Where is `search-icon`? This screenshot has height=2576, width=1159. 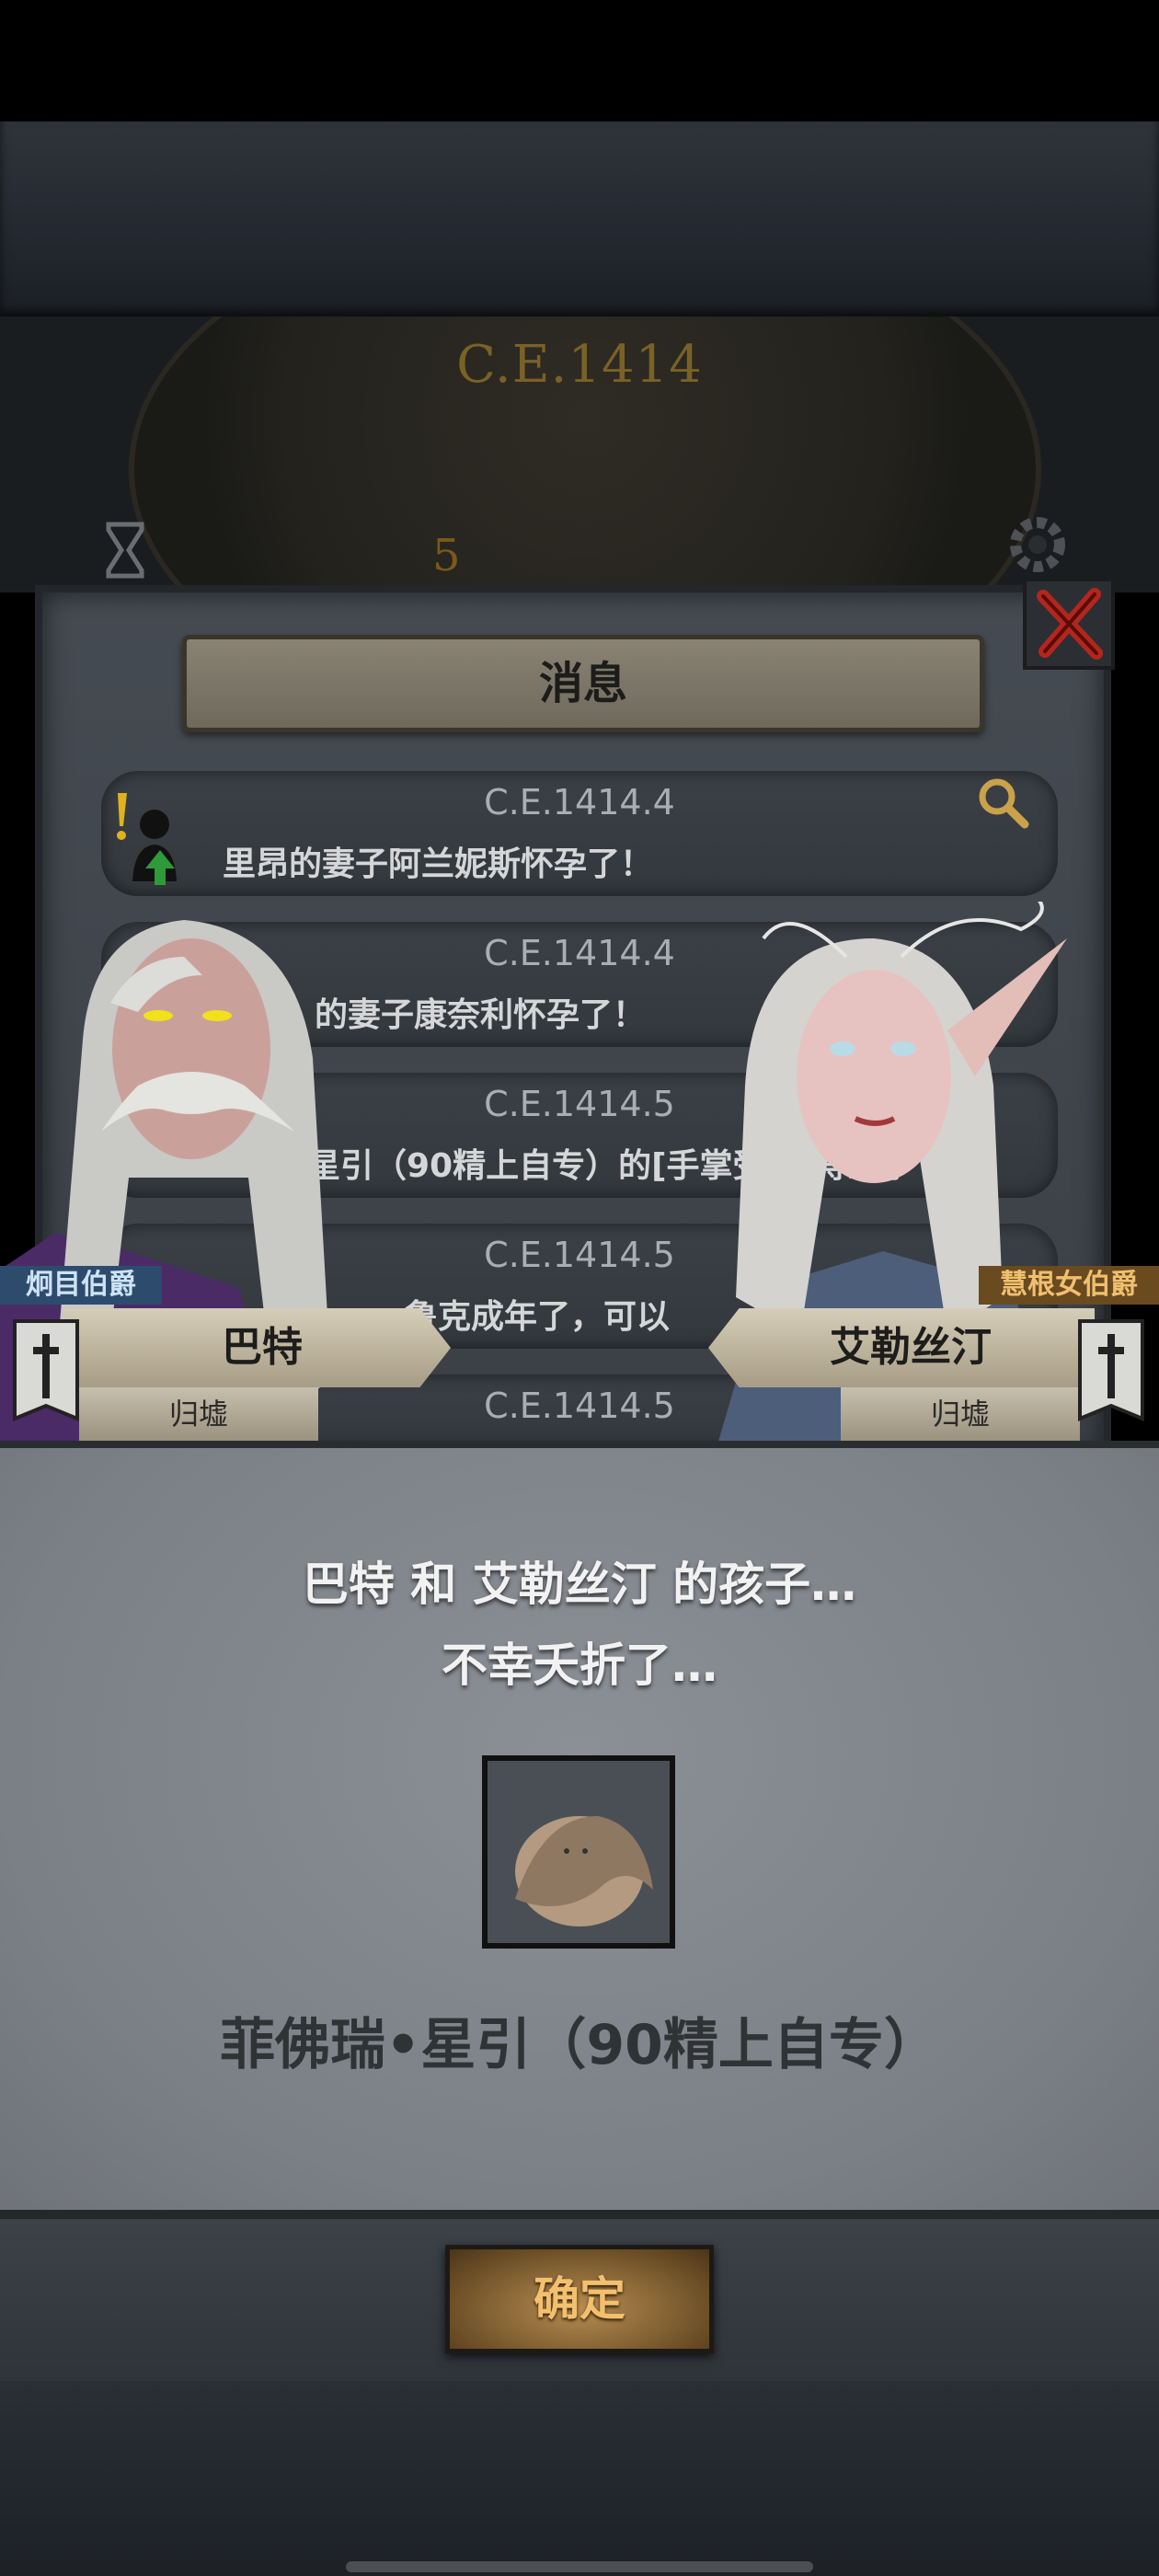
search-icon is located at coordinates (1002, 802).